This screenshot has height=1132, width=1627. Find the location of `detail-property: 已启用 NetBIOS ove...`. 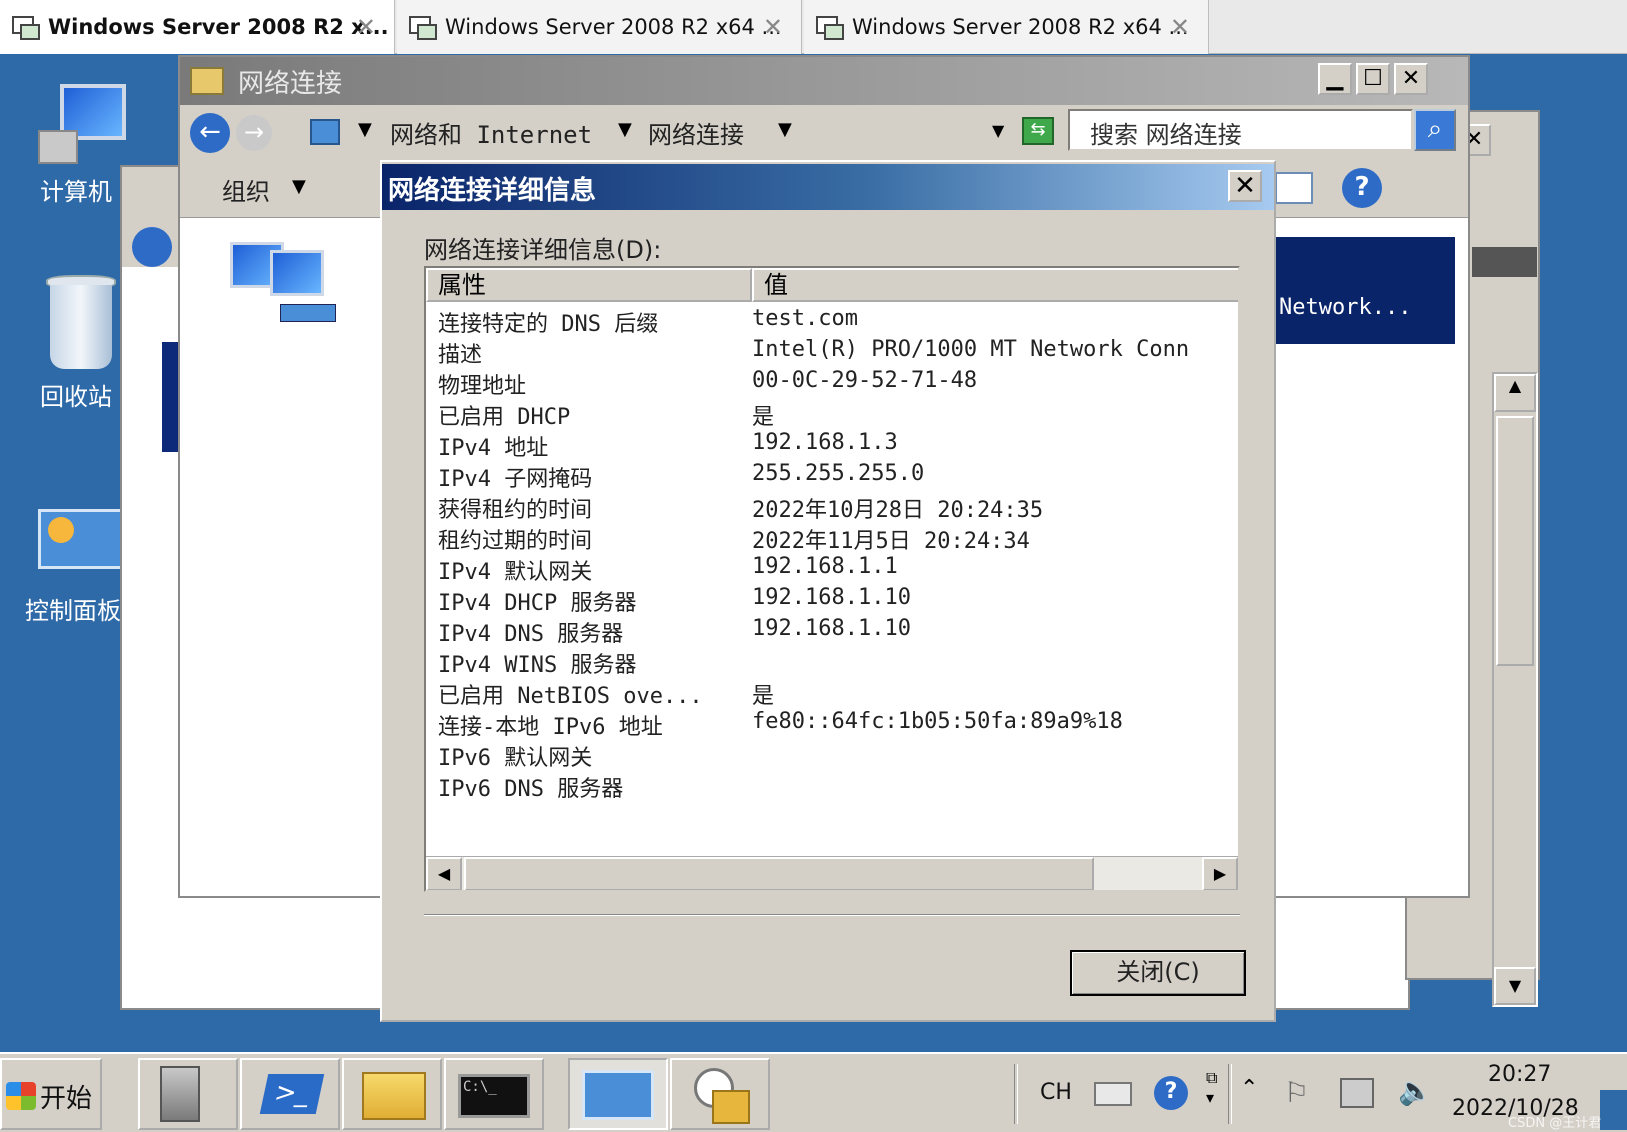

detail-property: 已启用 NetBIOS ove... is located at coordinates (570, 696).